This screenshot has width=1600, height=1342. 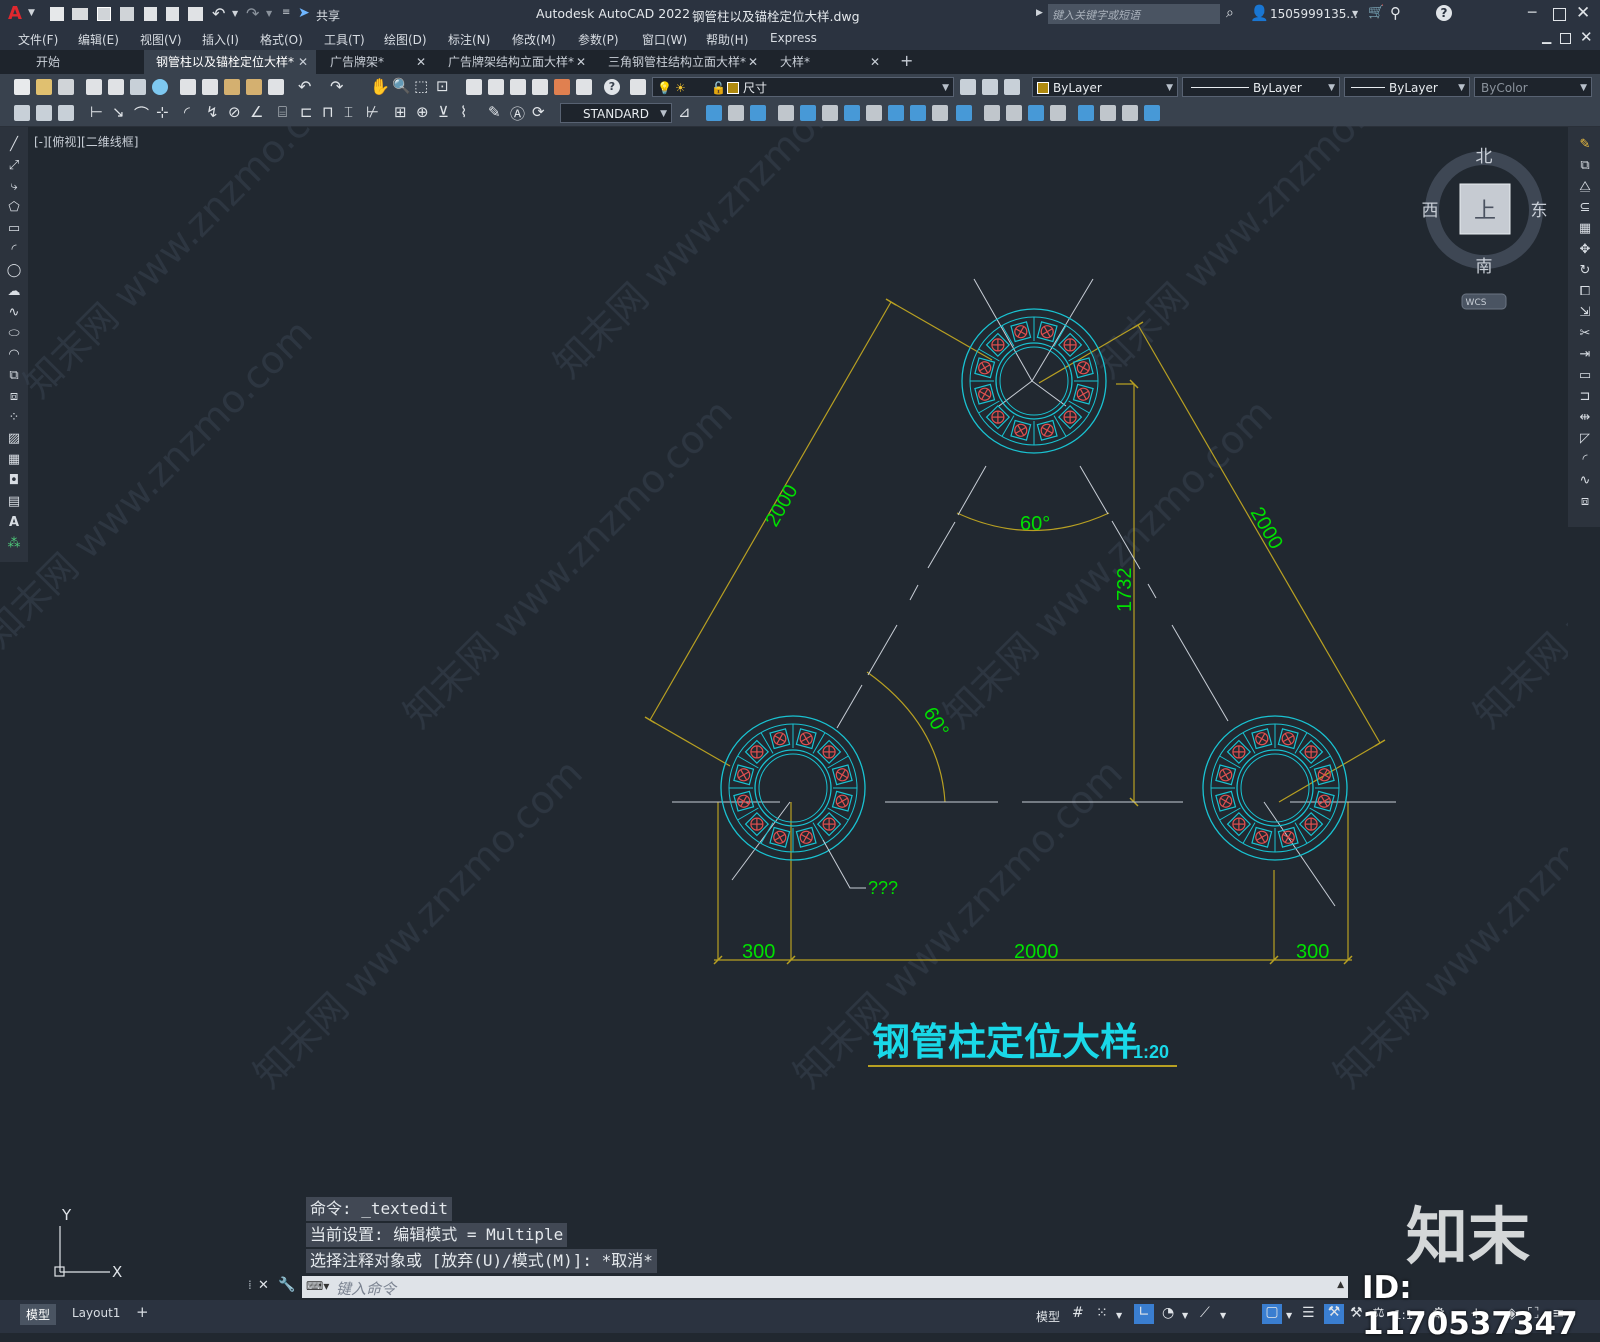 I want to click on pan-icon: ✋, so click(x=380, y=86).